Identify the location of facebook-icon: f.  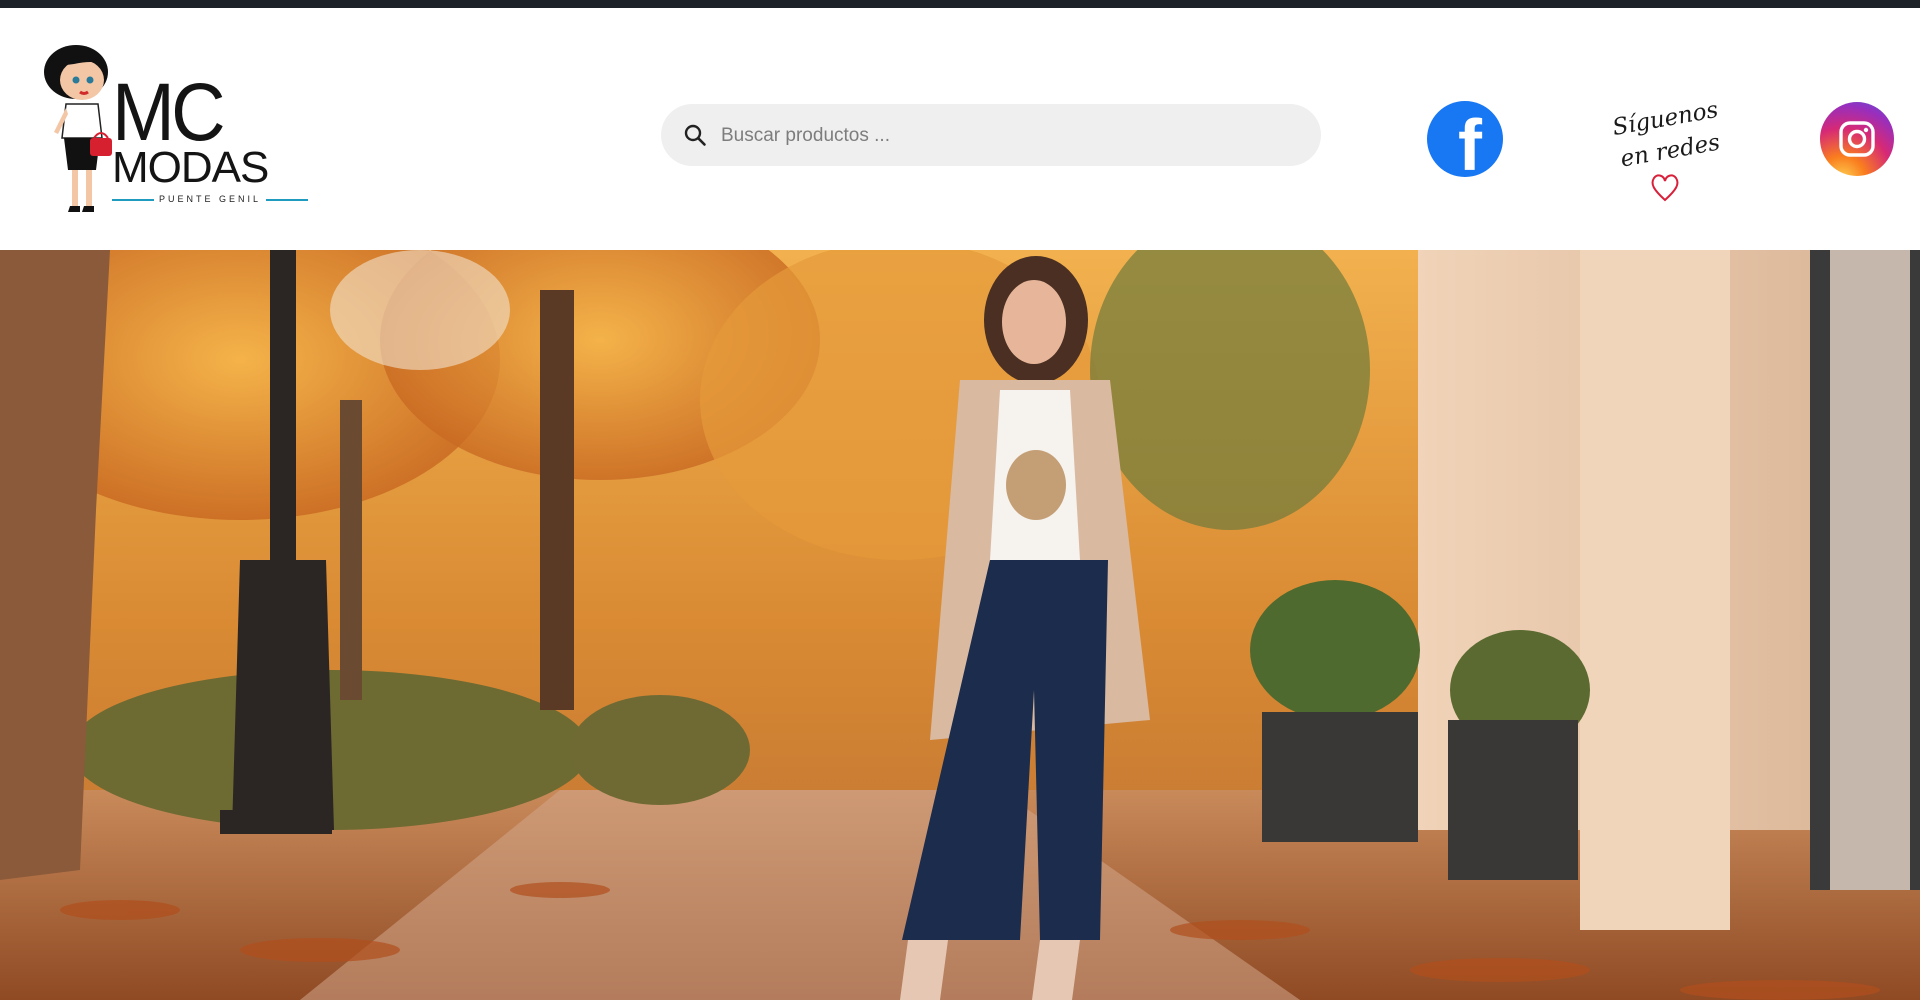
(1465, 139).